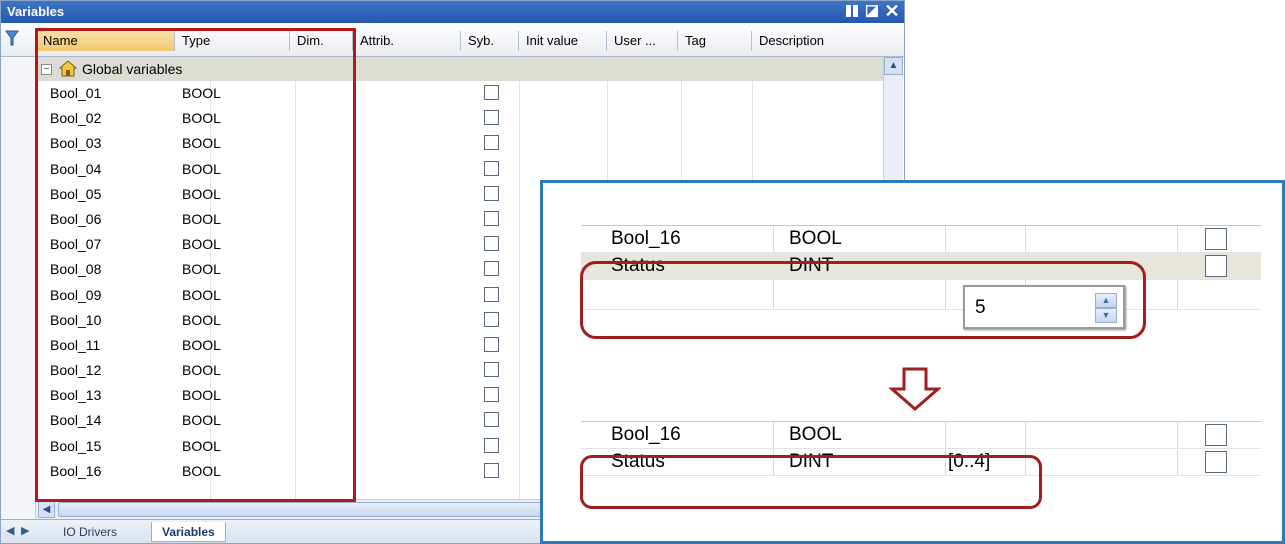  Describe the element at coordinates (490, 41) in the screenshot. I see `column-header-syb: Syb.` at that location.